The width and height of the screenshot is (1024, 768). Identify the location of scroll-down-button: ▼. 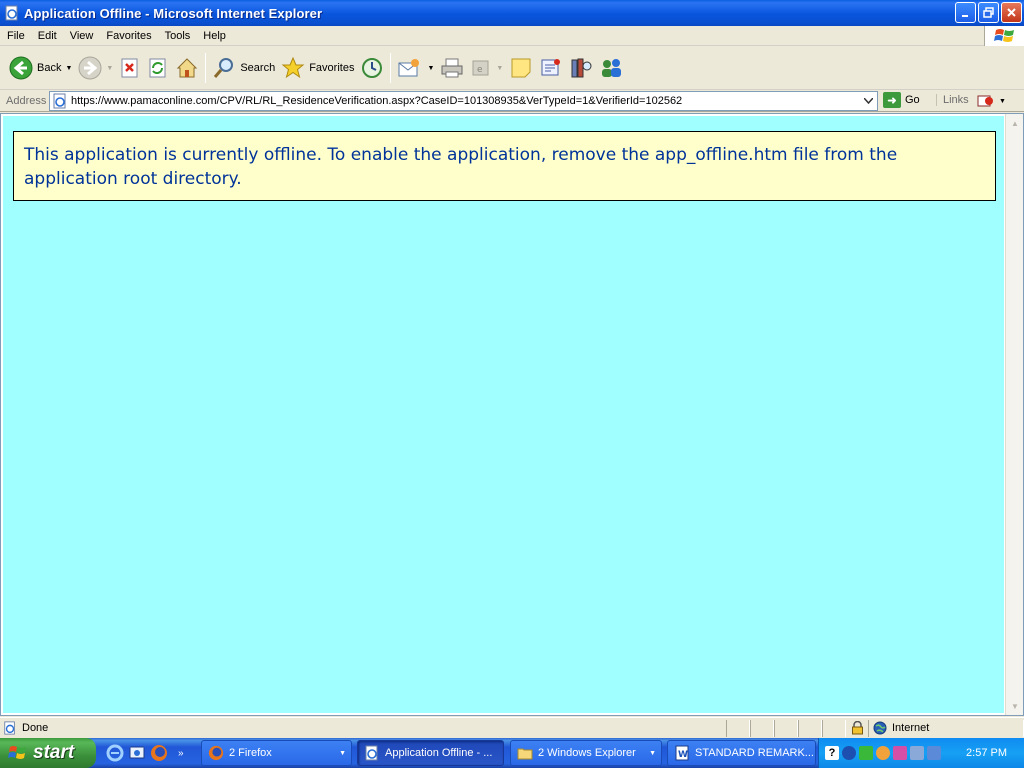
(1015, 706).